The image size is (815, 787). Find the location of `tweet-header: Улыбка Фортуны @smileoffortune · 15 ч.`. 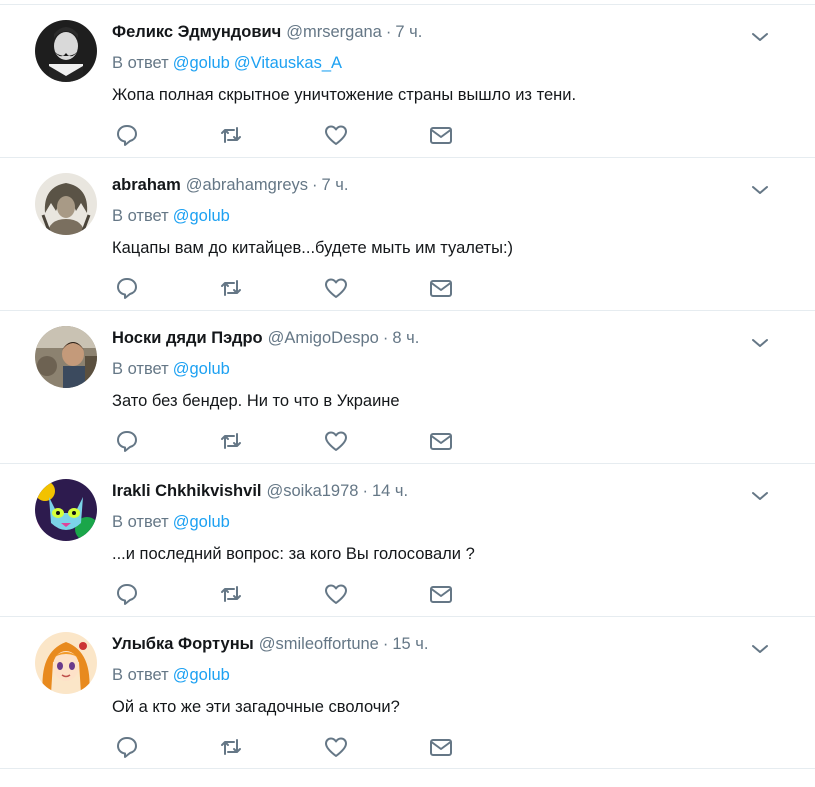

tweet-header: Улыбка Фортуны @smileoffortune · 15 ч. is located at coordinates (270, 644).